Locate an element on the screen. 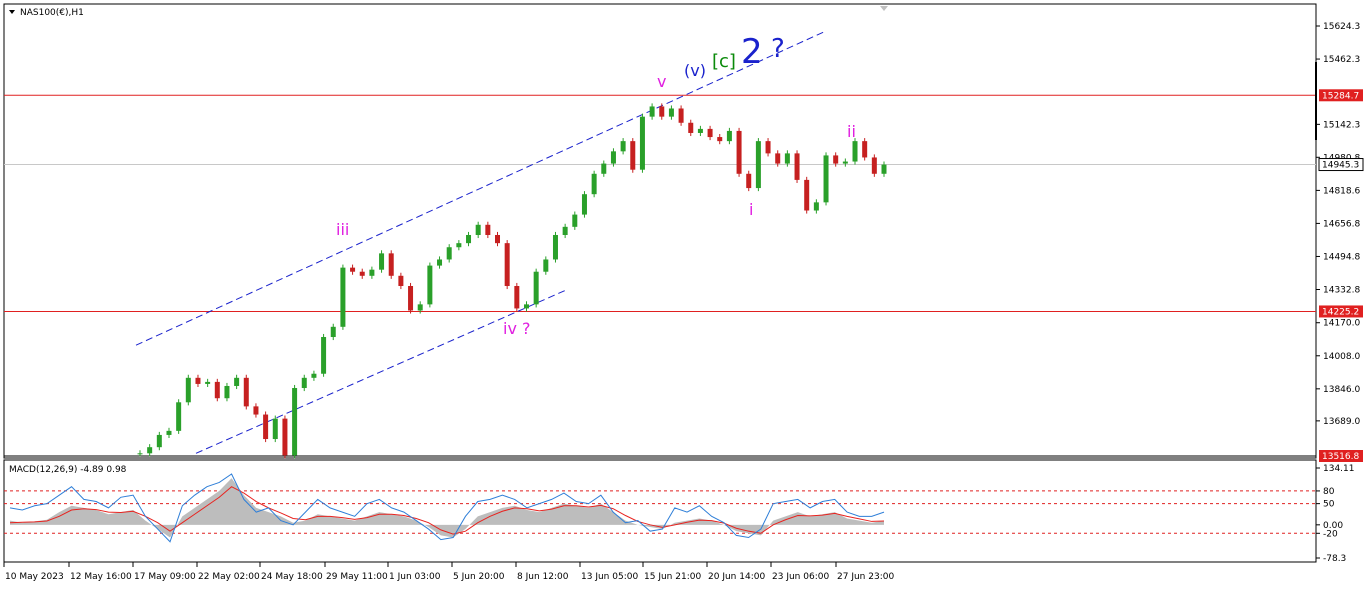  time-axis-tick-label: 8 Jun 12:00 is located at coordinates (543, 577).